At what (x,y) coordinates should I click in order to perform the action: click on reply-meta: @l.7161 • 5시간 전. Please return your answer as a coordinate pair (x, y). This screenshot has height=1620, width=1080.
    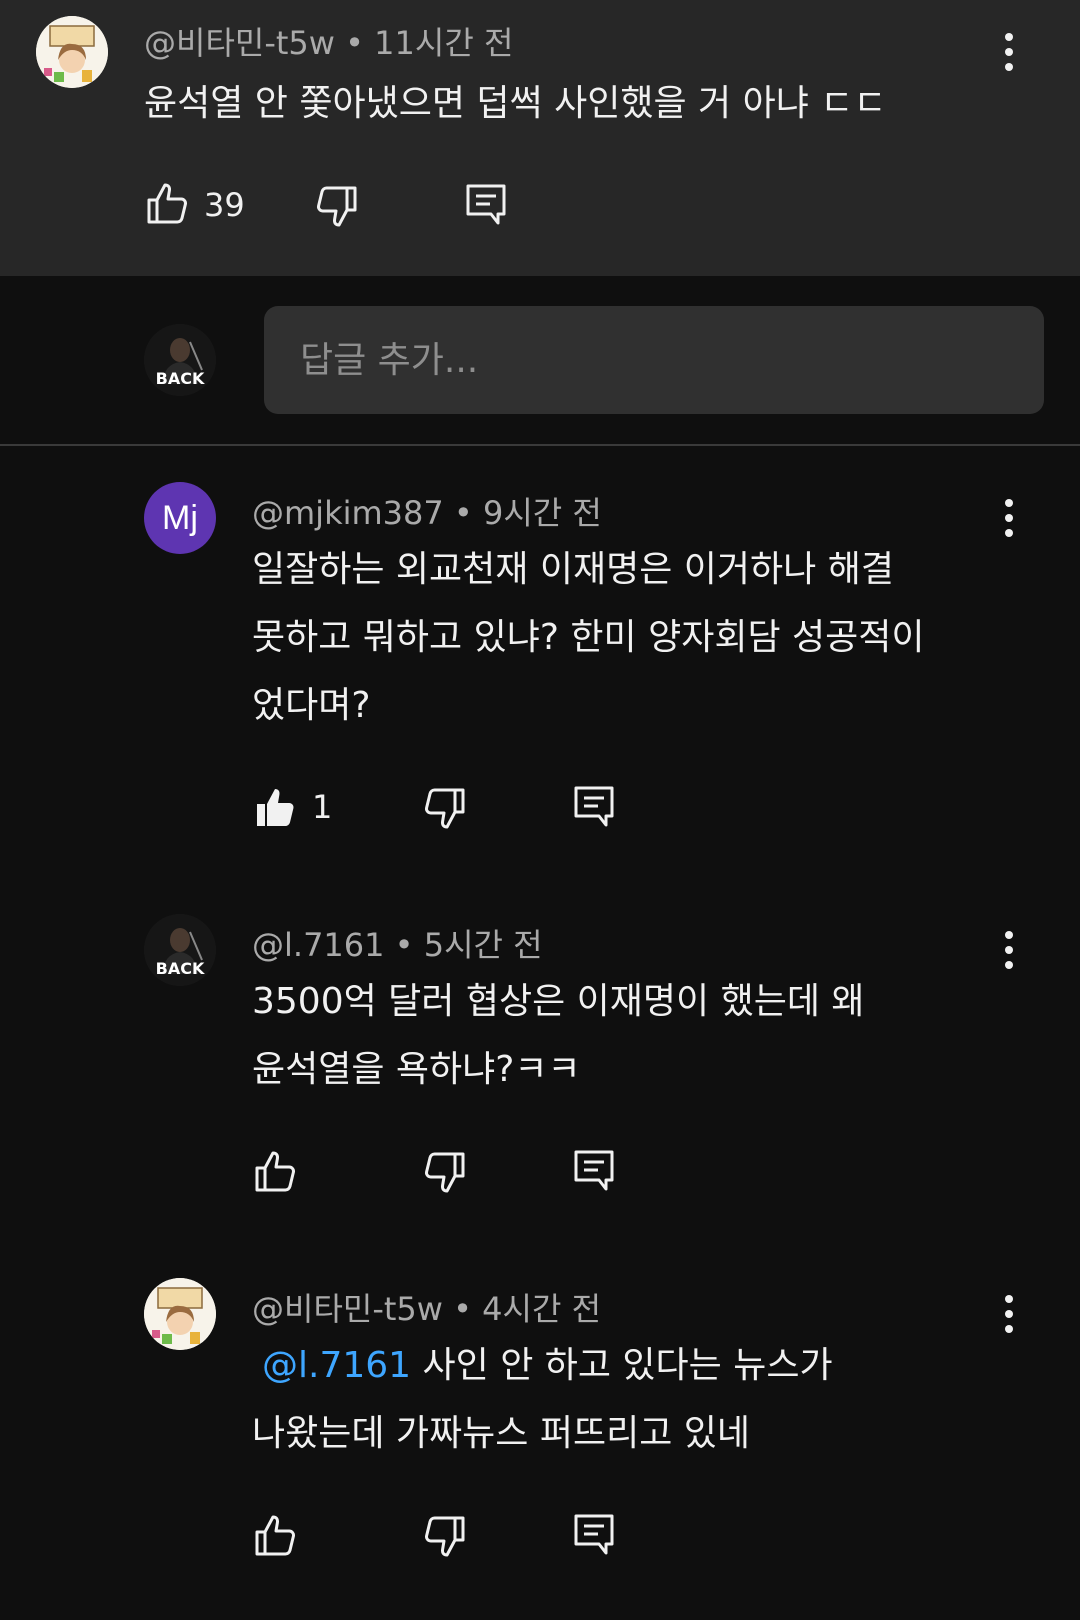
    Looking at the image, I should click on (397, 943).